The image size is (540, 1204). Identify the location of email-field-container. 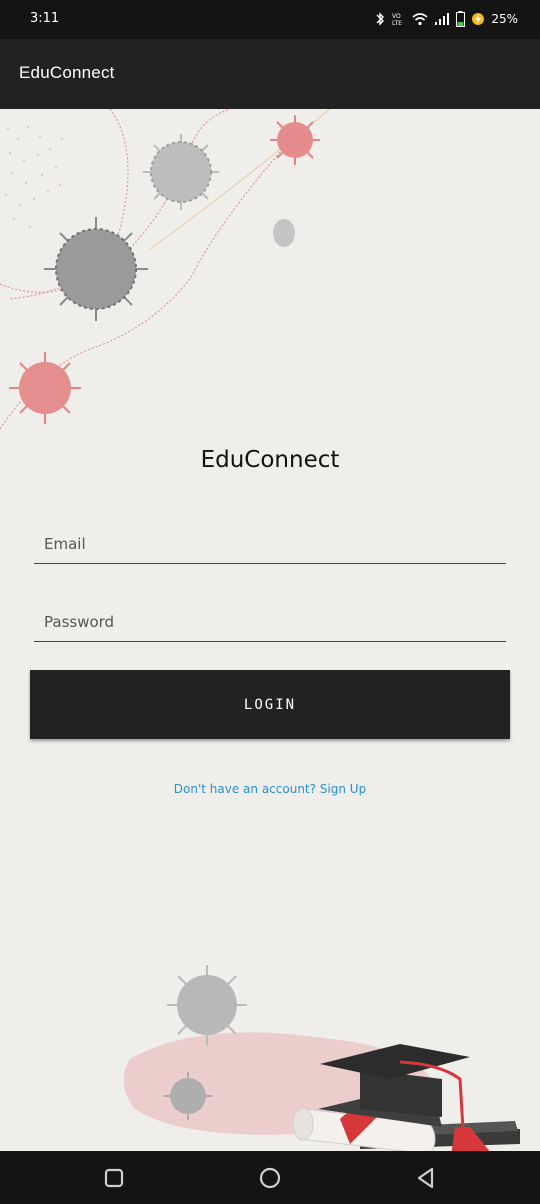
(270, 549).